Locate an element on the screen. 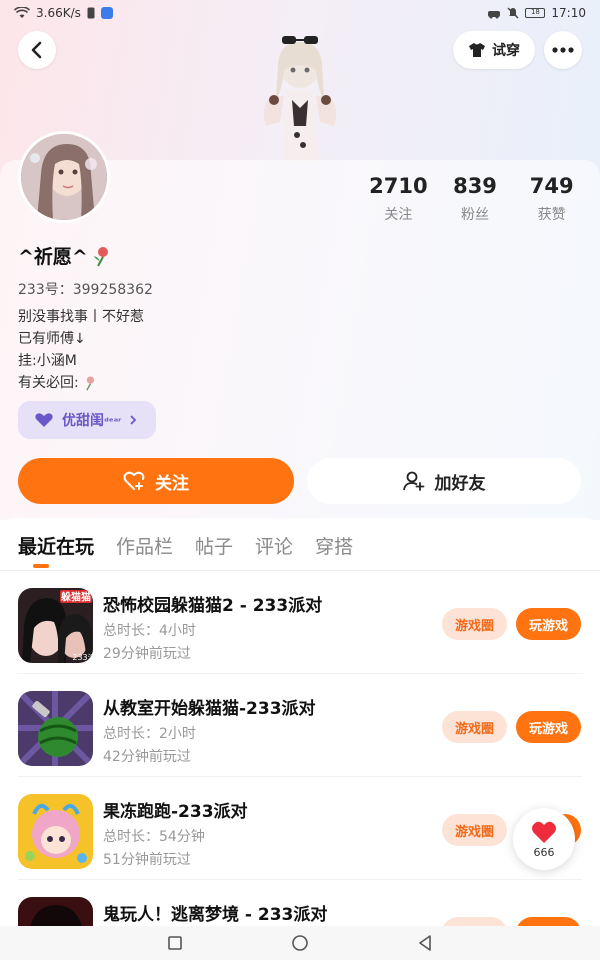 Image resolution: width=600 pixels, height=960 pixels. like-count: 666 is located at coordinates (544, 852).